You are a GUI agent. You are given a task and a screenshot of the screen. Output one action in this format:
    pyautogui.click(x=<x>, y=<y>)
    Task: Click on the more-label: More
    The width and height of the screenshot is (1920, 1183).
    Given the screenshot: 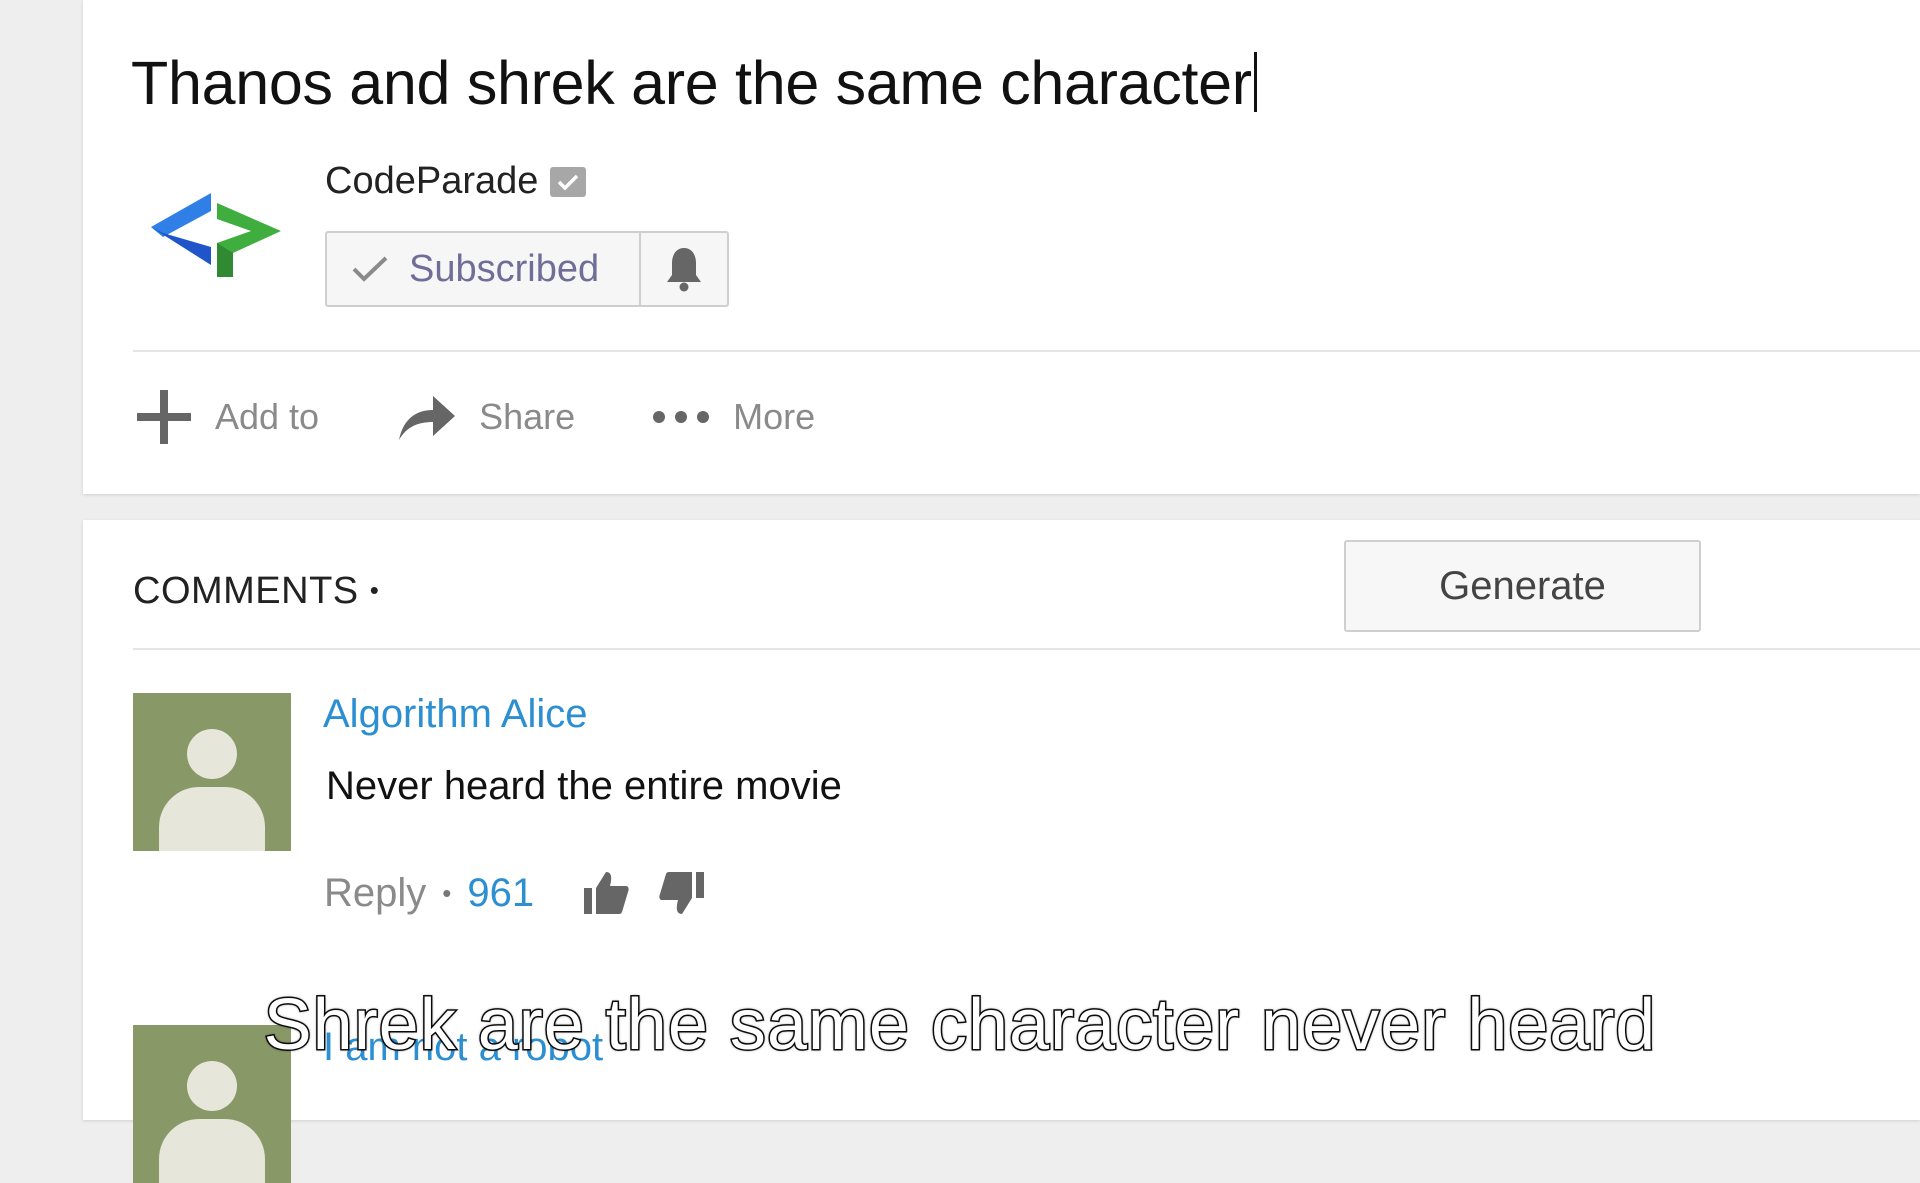 What is the action you would take?
    pyautogui.click(x=774, y=416)
    